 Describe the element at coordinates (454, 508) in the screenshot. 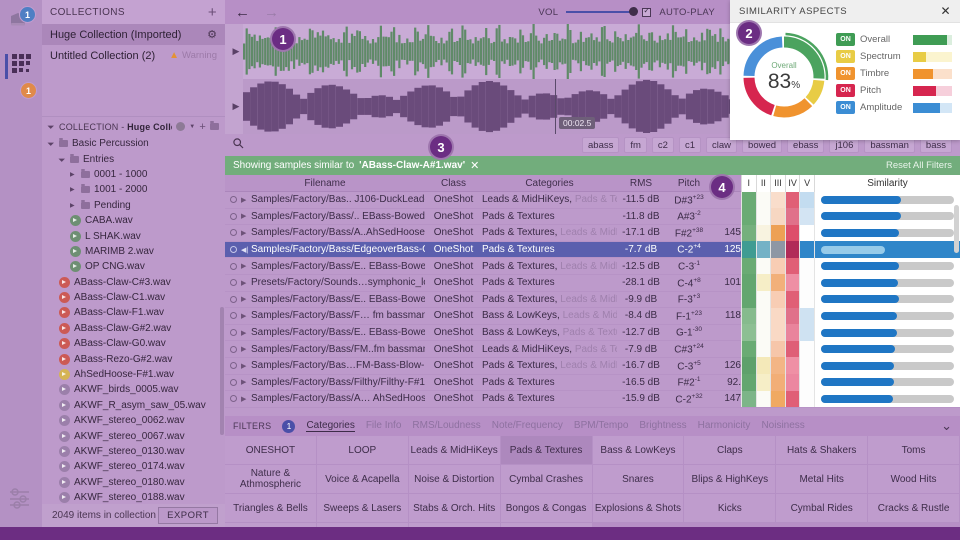

I see `category-filter-cell: Stabs & Orch. Hits` at that location.